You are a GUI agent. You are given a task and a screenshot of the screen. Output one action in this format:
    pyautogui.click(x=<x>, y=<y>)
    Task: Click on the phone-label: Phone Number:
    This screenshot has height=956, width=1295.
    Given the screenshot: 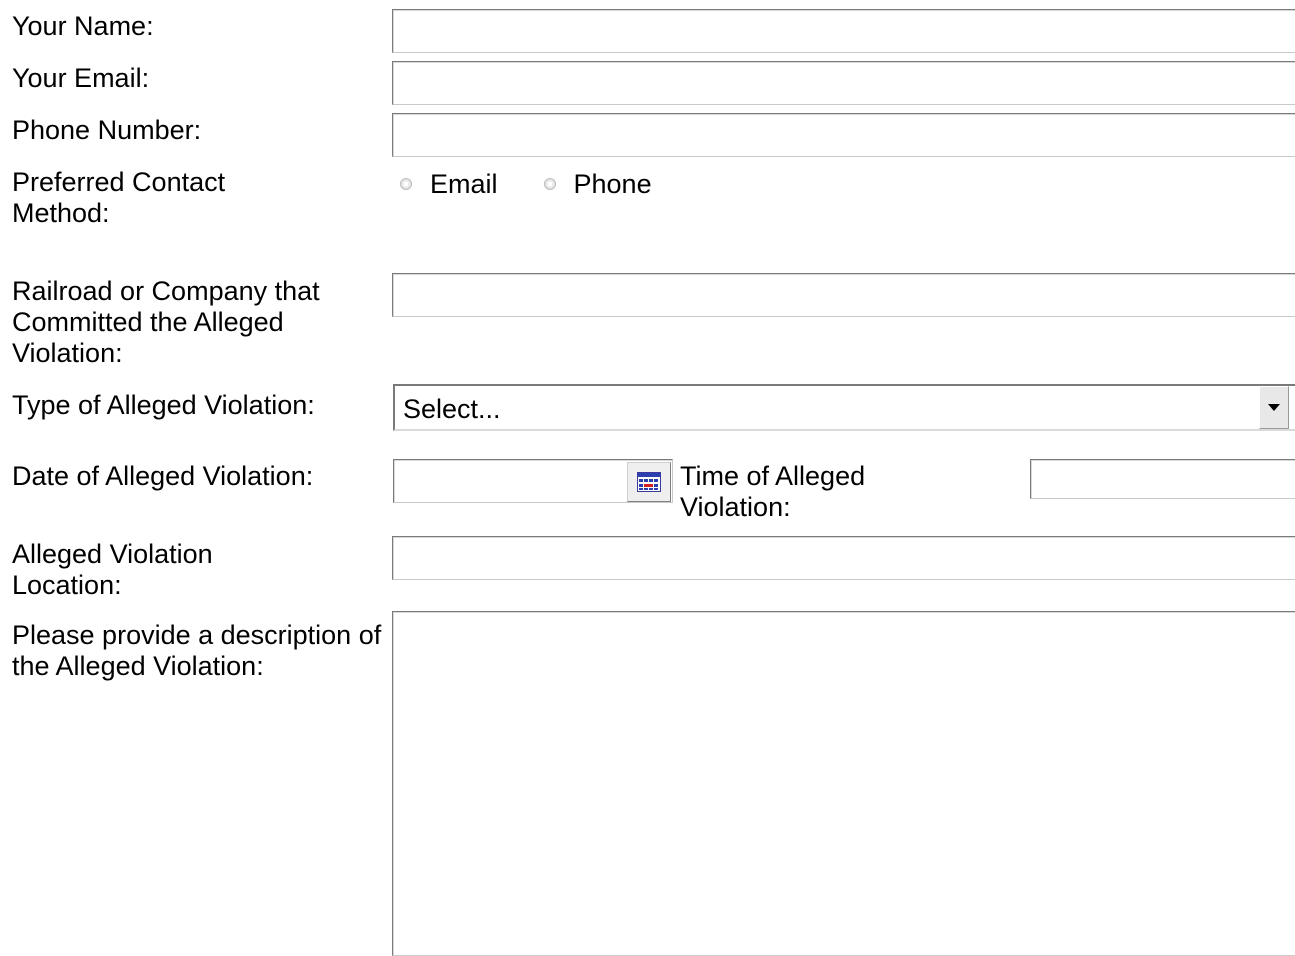 What is the action you would take?
    pyautogui.click(x=107, y=130)
    